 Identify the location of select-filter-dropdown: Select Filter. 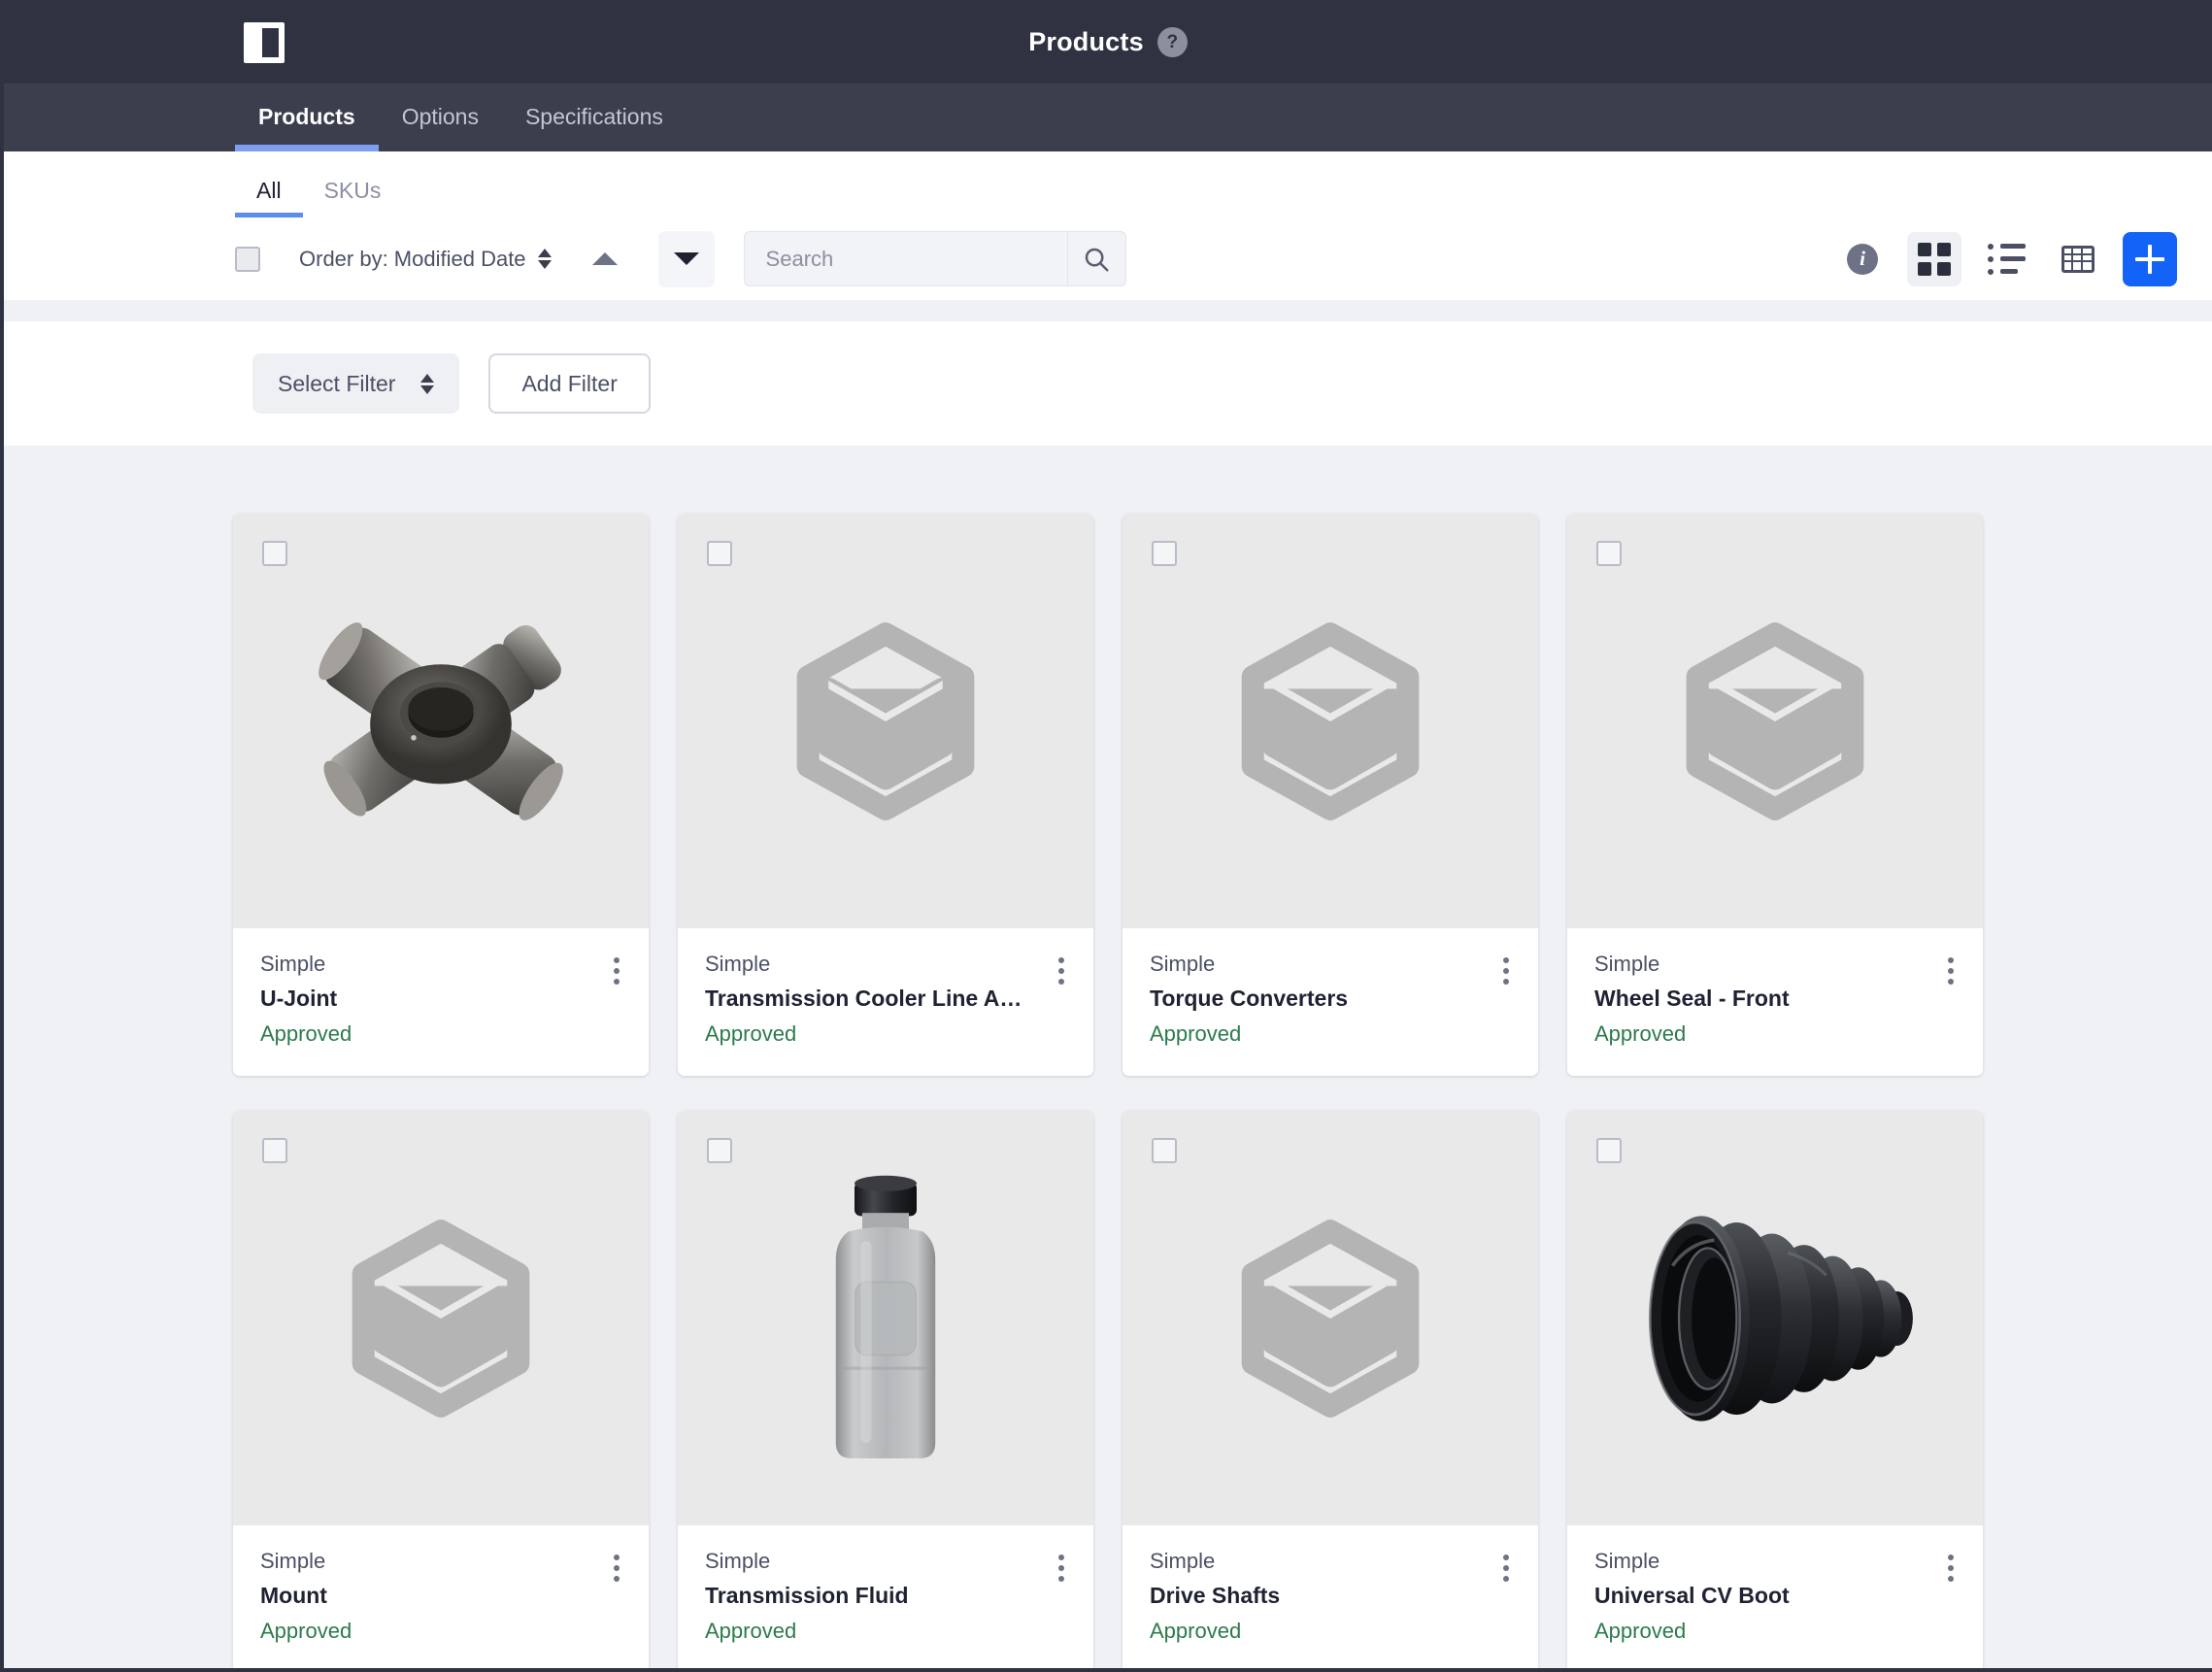
(356, 383).